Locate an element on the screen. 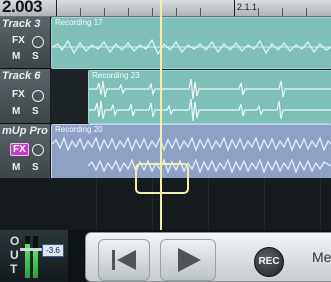  meter-label-letter: O is located at coordinates (15, 241).